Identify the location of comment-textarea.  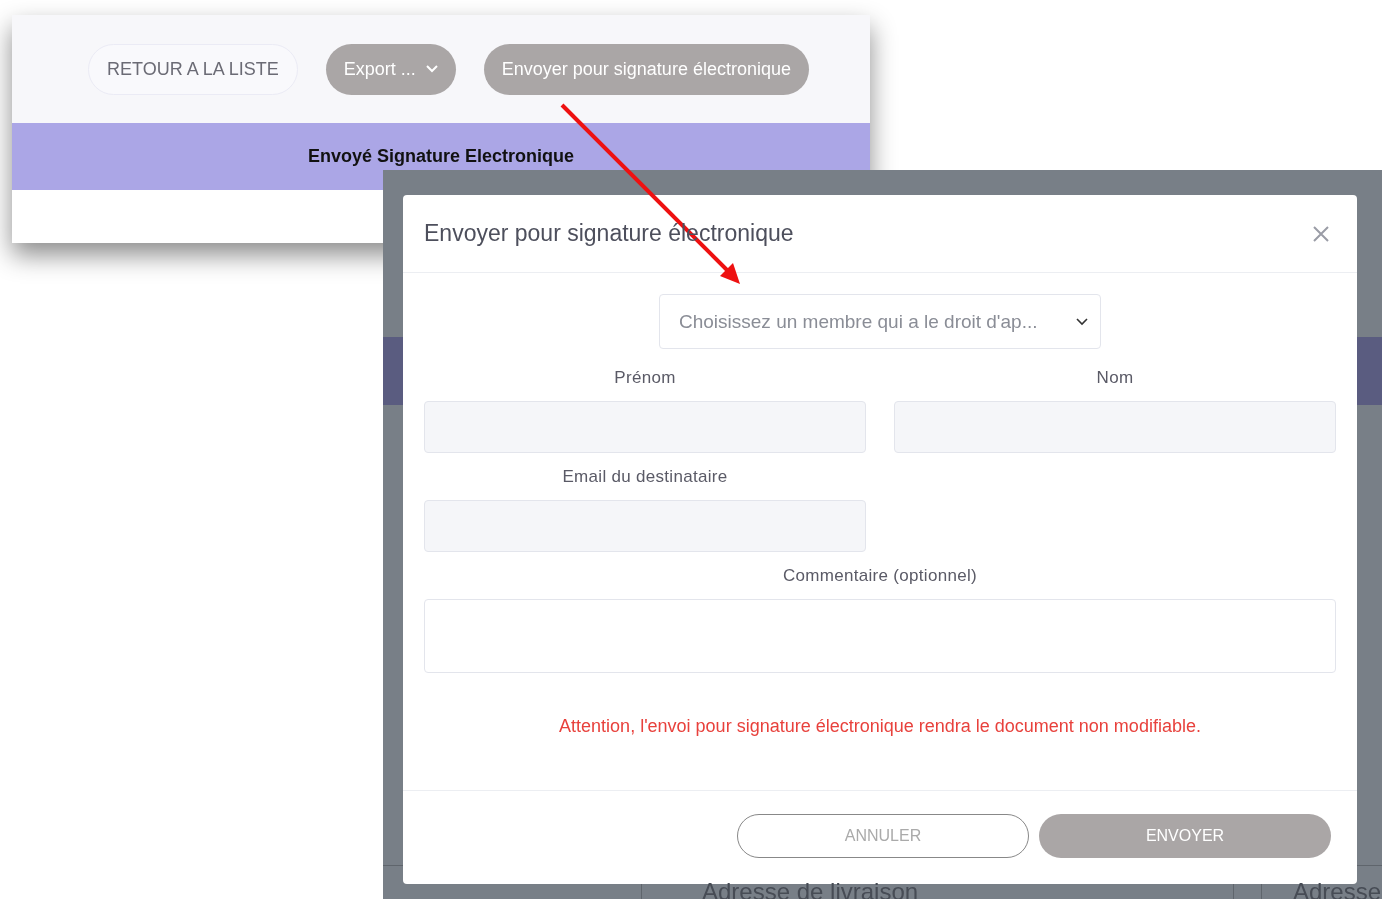
(880, 636).